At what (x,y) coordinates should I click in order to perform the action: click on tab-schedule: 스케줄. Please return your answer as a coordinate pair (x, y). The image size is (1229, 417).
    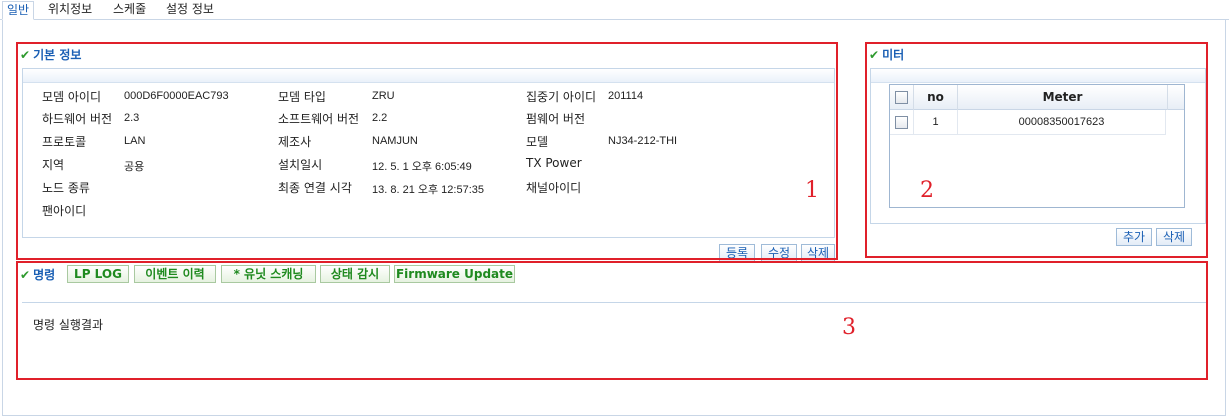
    Looking at the image, I should click on (129, 10).